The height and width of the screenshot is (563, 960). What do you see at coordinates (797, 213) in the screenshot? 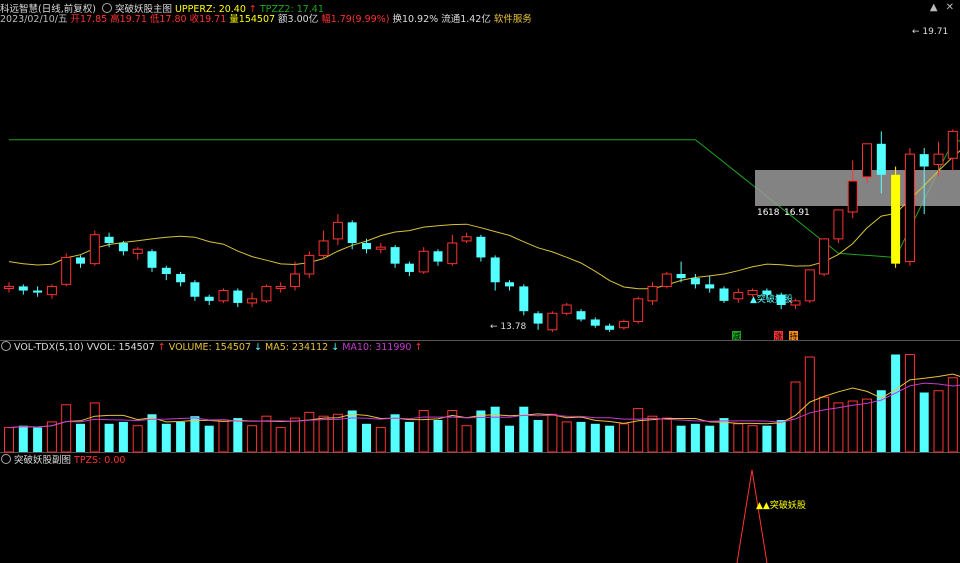
I see `mid-price-label: 16.91` at bounding box center [797, 213].